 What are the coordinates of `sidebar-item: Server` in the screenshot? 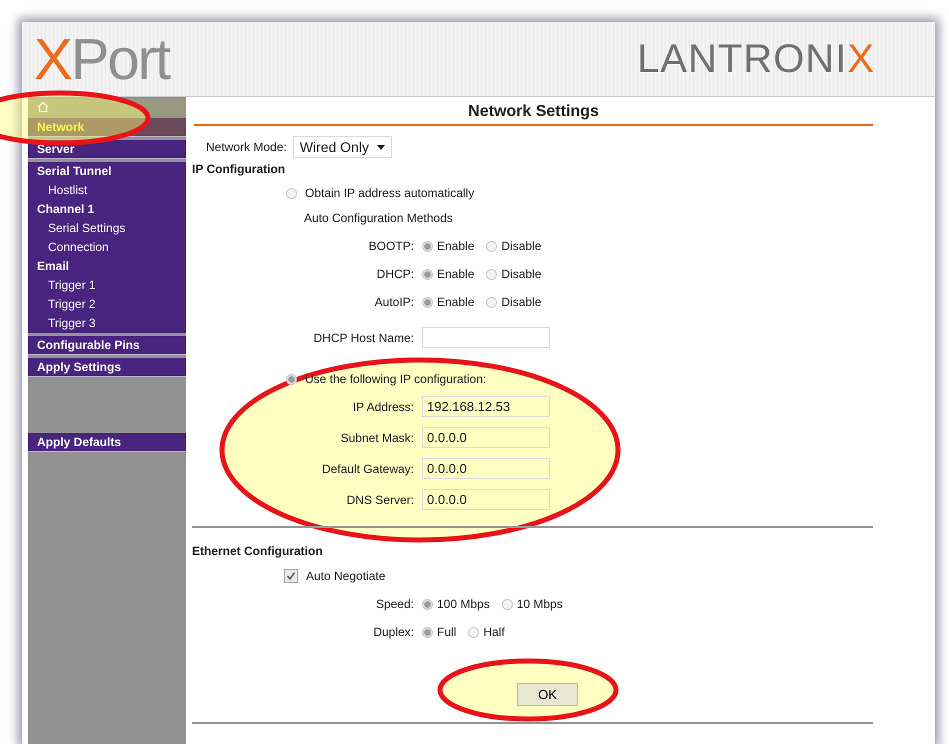 It's located at (107, 149).